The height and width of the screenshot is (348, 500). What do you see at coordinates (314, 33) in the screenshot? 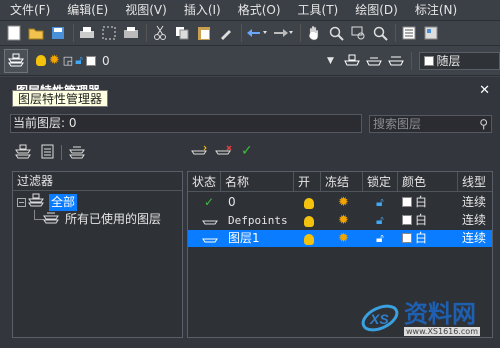
I see `pan-icon` at bounding box center [314, 33].